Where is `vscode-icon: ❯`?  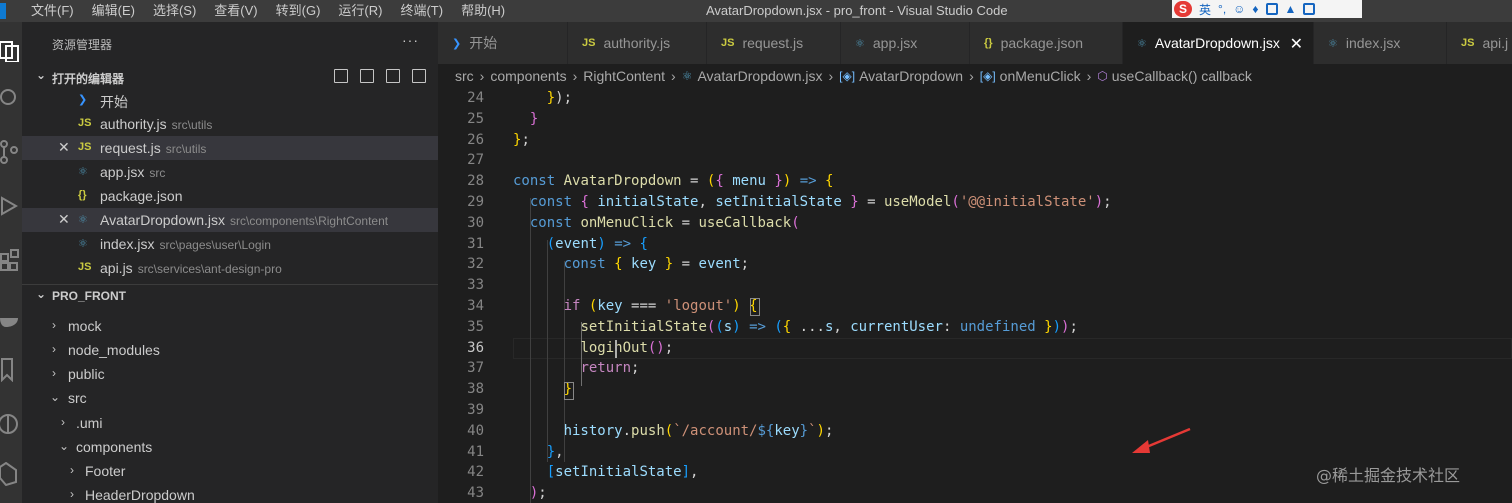 vscode-icon: ❯ is located at coordinates (457, 43).